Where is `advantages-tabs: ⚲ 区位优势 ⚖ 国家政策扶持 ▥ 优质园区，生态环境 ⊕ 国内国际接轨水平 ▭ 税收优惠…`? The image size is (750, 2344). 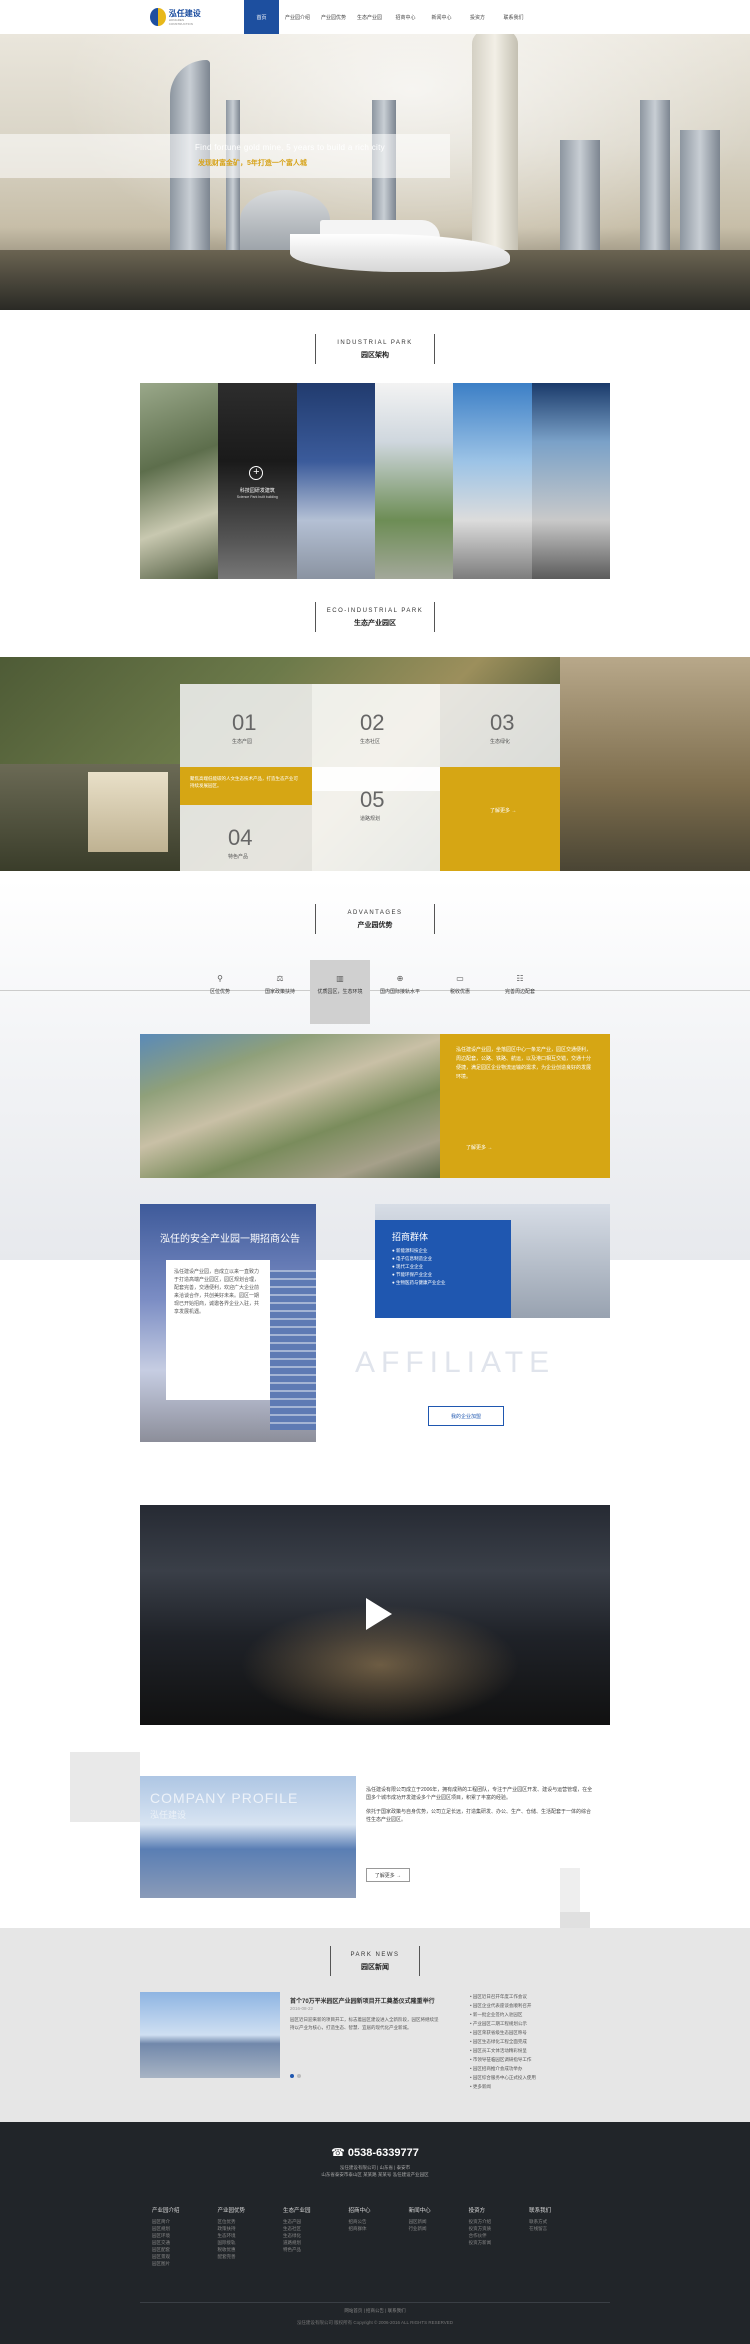
advantages-tabs: ⚲ 区位优势 ⚖ 国家政策扶持 ▥ 优质园区，生态环境 ⊕ 国内国际接轨水平 ▭ 税收优惠… is located at coordinates (380, 992).